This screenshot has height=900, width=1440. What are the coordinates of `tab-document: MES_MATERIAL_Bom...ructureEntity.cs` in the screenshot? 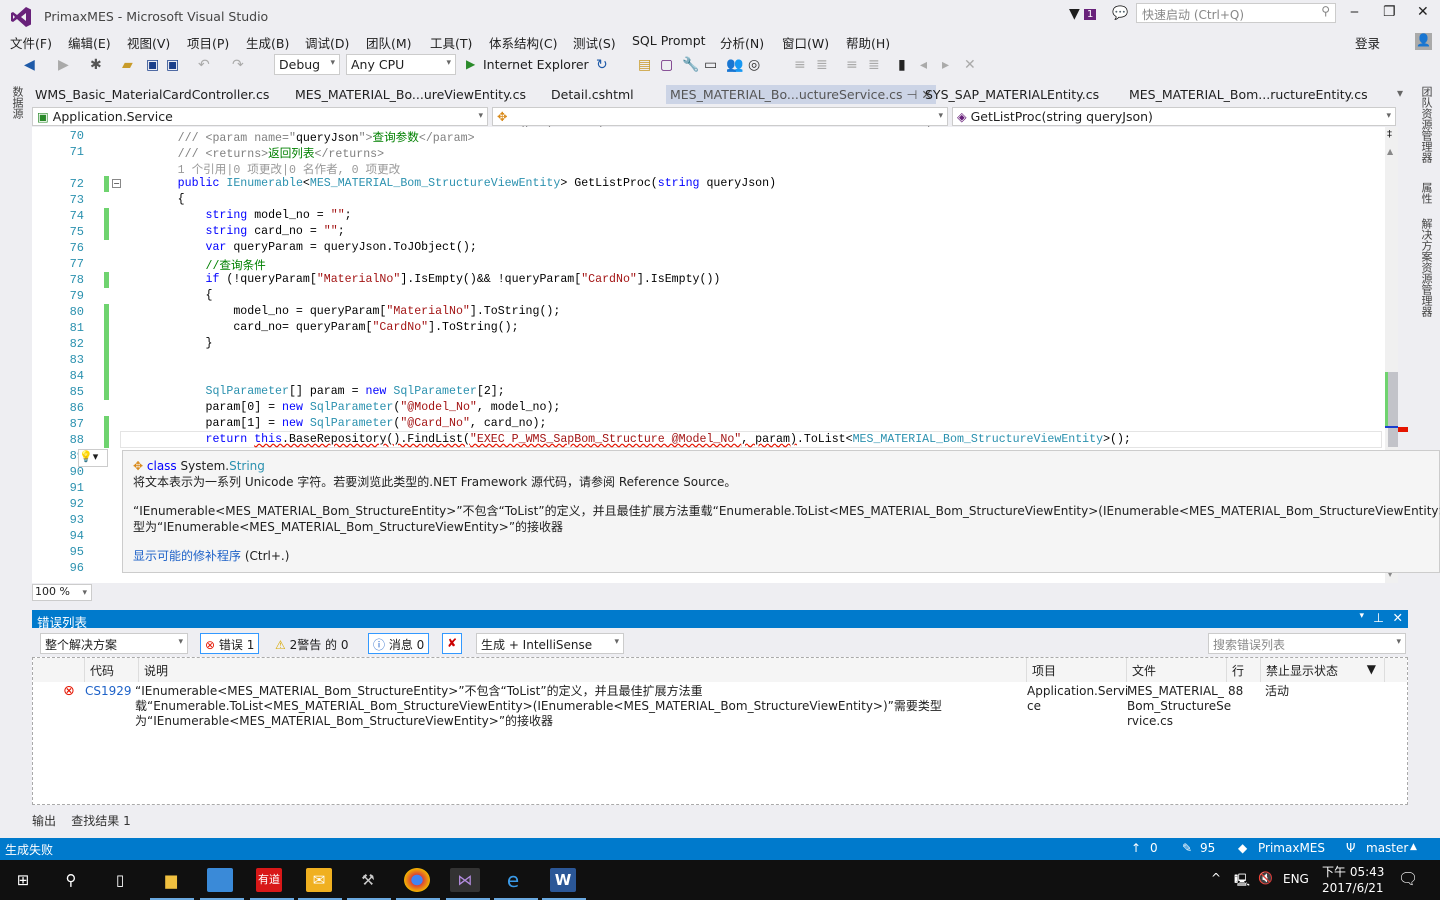 It's located at (1248, 94).